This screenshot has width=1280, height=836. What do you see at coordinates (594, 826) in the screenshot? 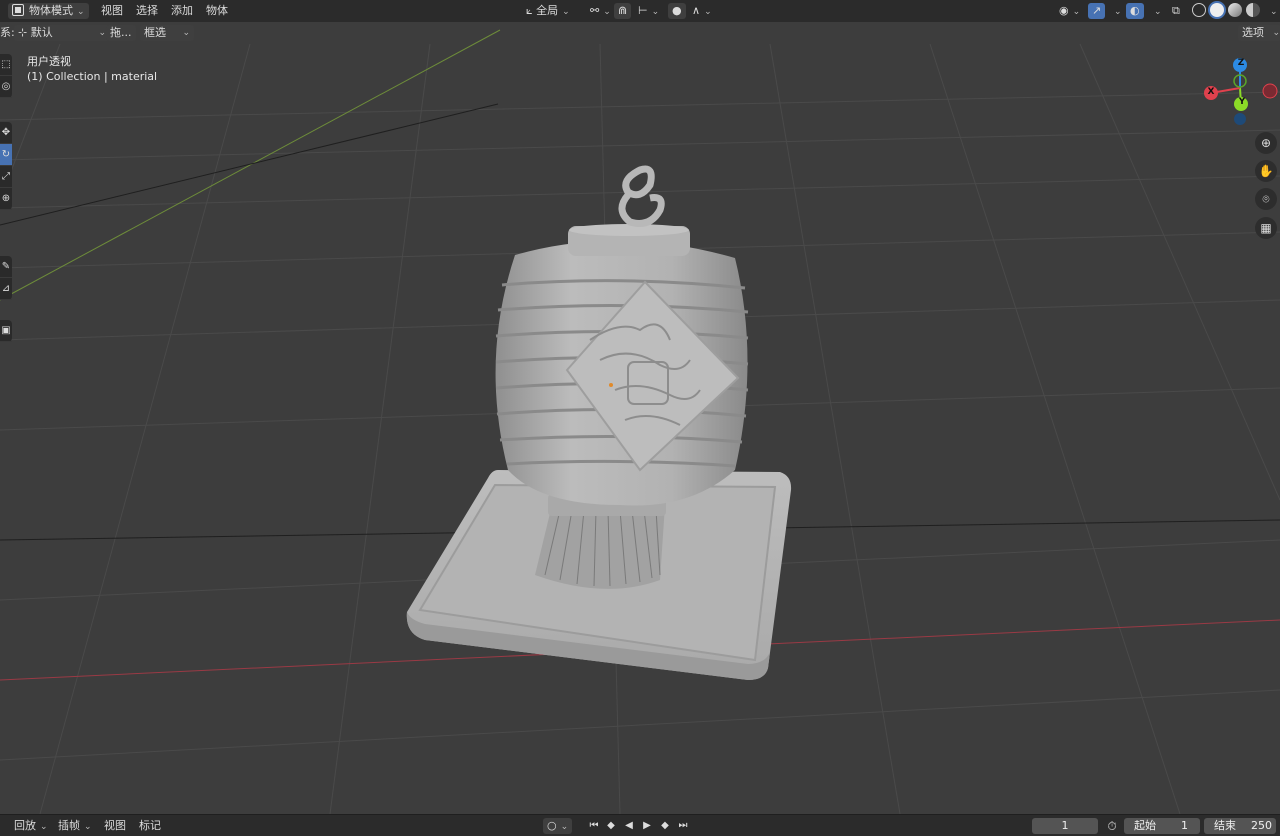
I see `jump-start-icon: ⏮` at bounding box center [594, 826].